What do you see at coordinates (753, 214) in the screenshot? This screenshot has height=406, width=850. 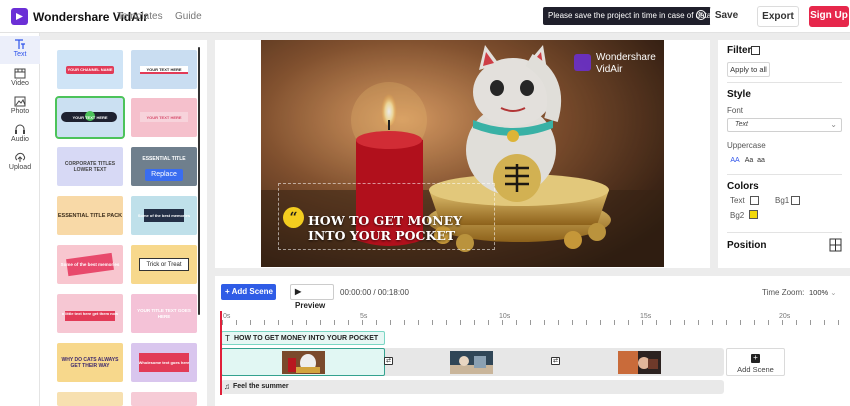 I see `color-bg2-swatch` at bounding box center [753, 214].